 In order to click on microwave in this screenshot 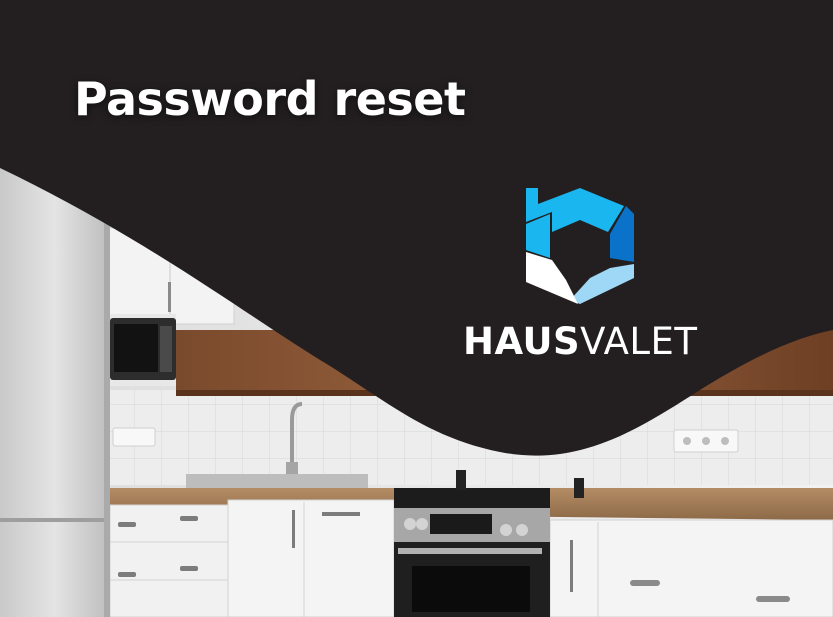, I will do `click(142, 350)`.